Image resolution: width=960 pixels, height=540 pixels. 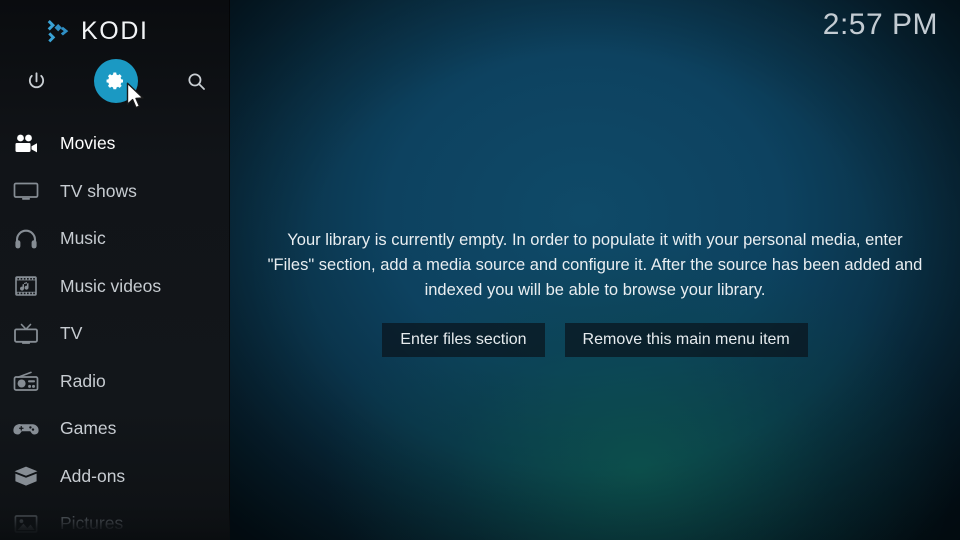 I want to click on sidebar-item-label: TV shows, so click(x=98, y=190).